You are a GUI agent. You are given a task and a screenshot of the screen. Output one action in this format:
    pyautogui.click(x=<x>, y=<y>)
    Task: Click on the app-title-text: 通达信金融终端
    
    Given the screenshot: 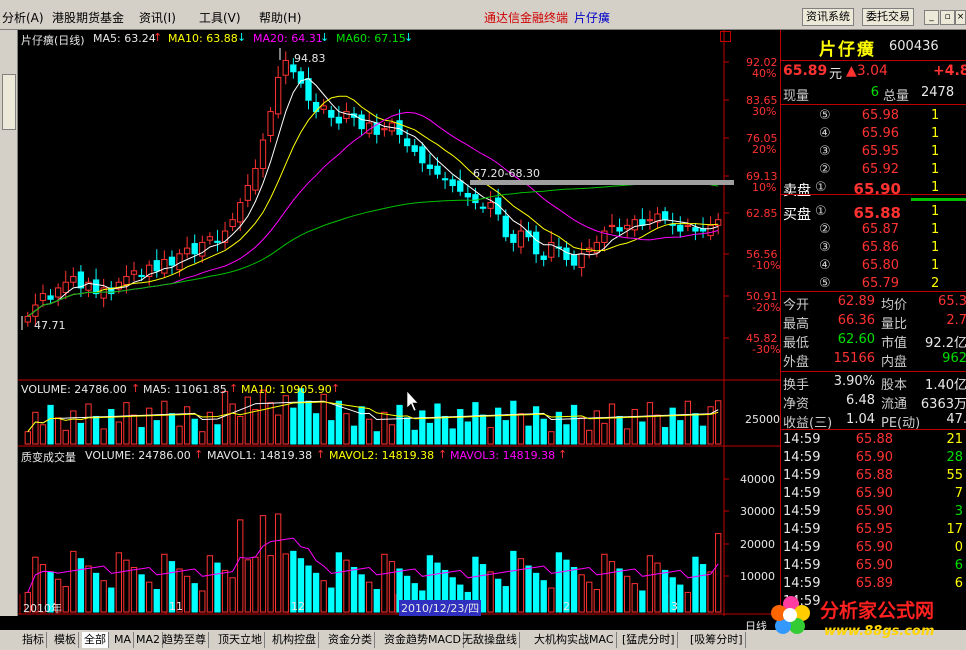 What is the action you would take?
    pyautogui.click(x=526, y=18)
    